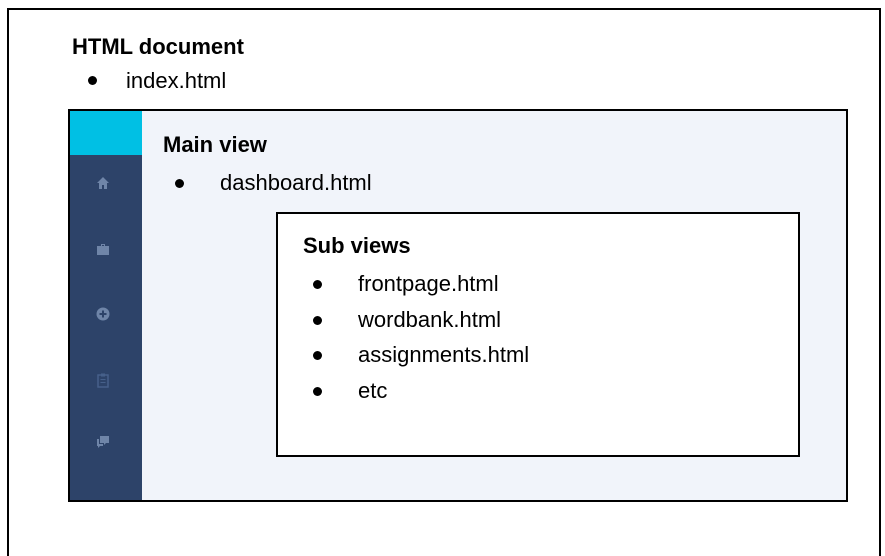  I want to click on main-view-title: Main view, so click(215, 144).